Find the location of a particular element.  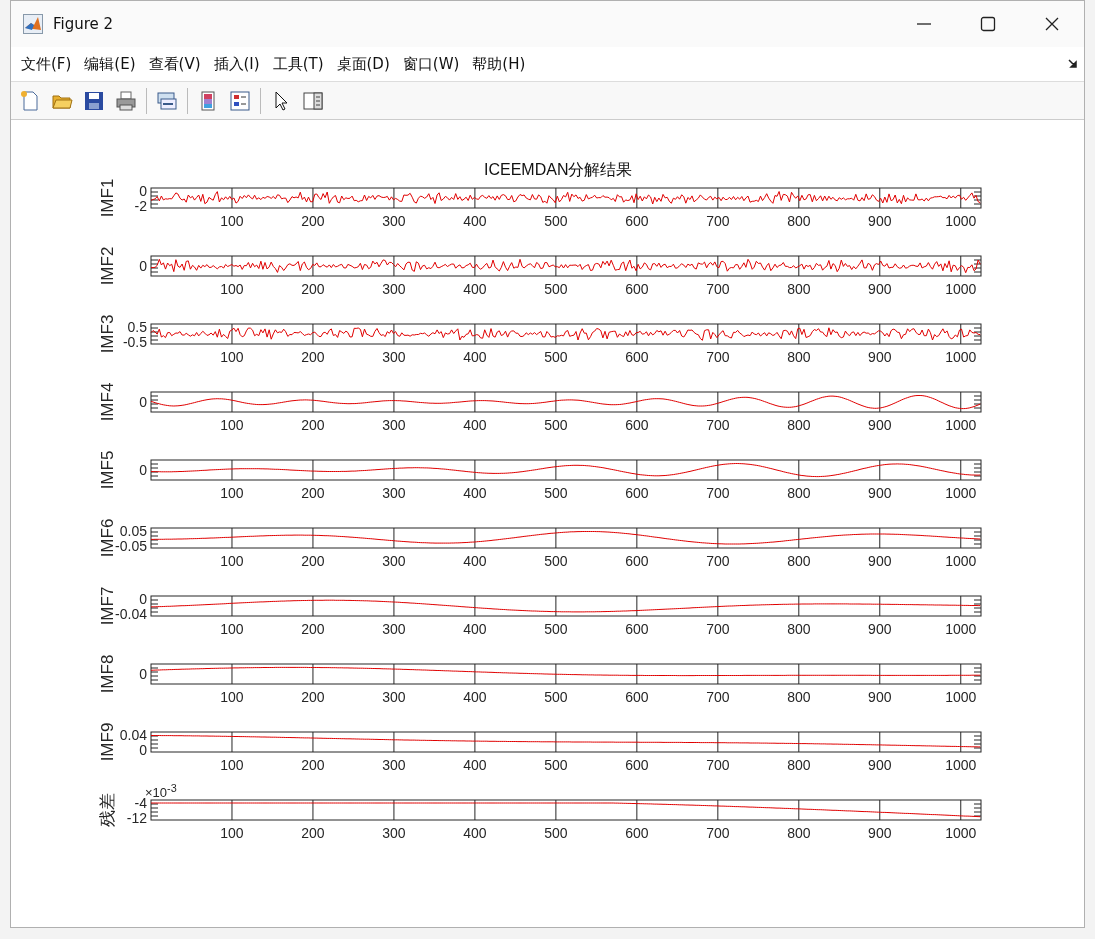

maximize-icon is located at coordinates (988, 24).